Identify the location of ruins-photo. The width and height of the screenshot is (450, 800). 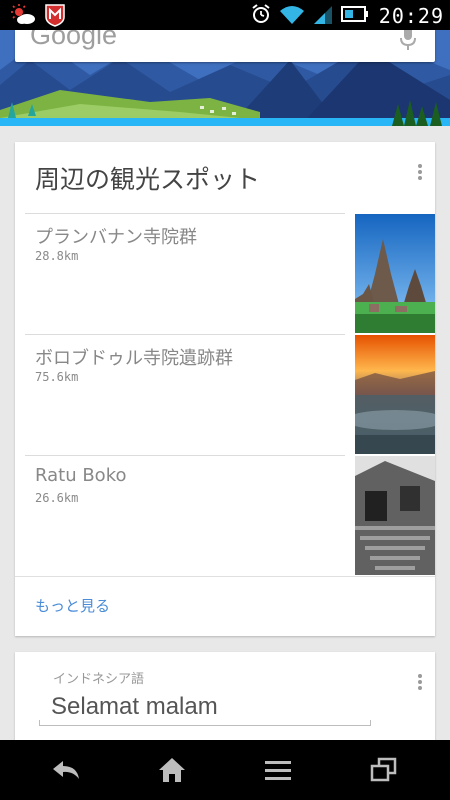
(395, 515).